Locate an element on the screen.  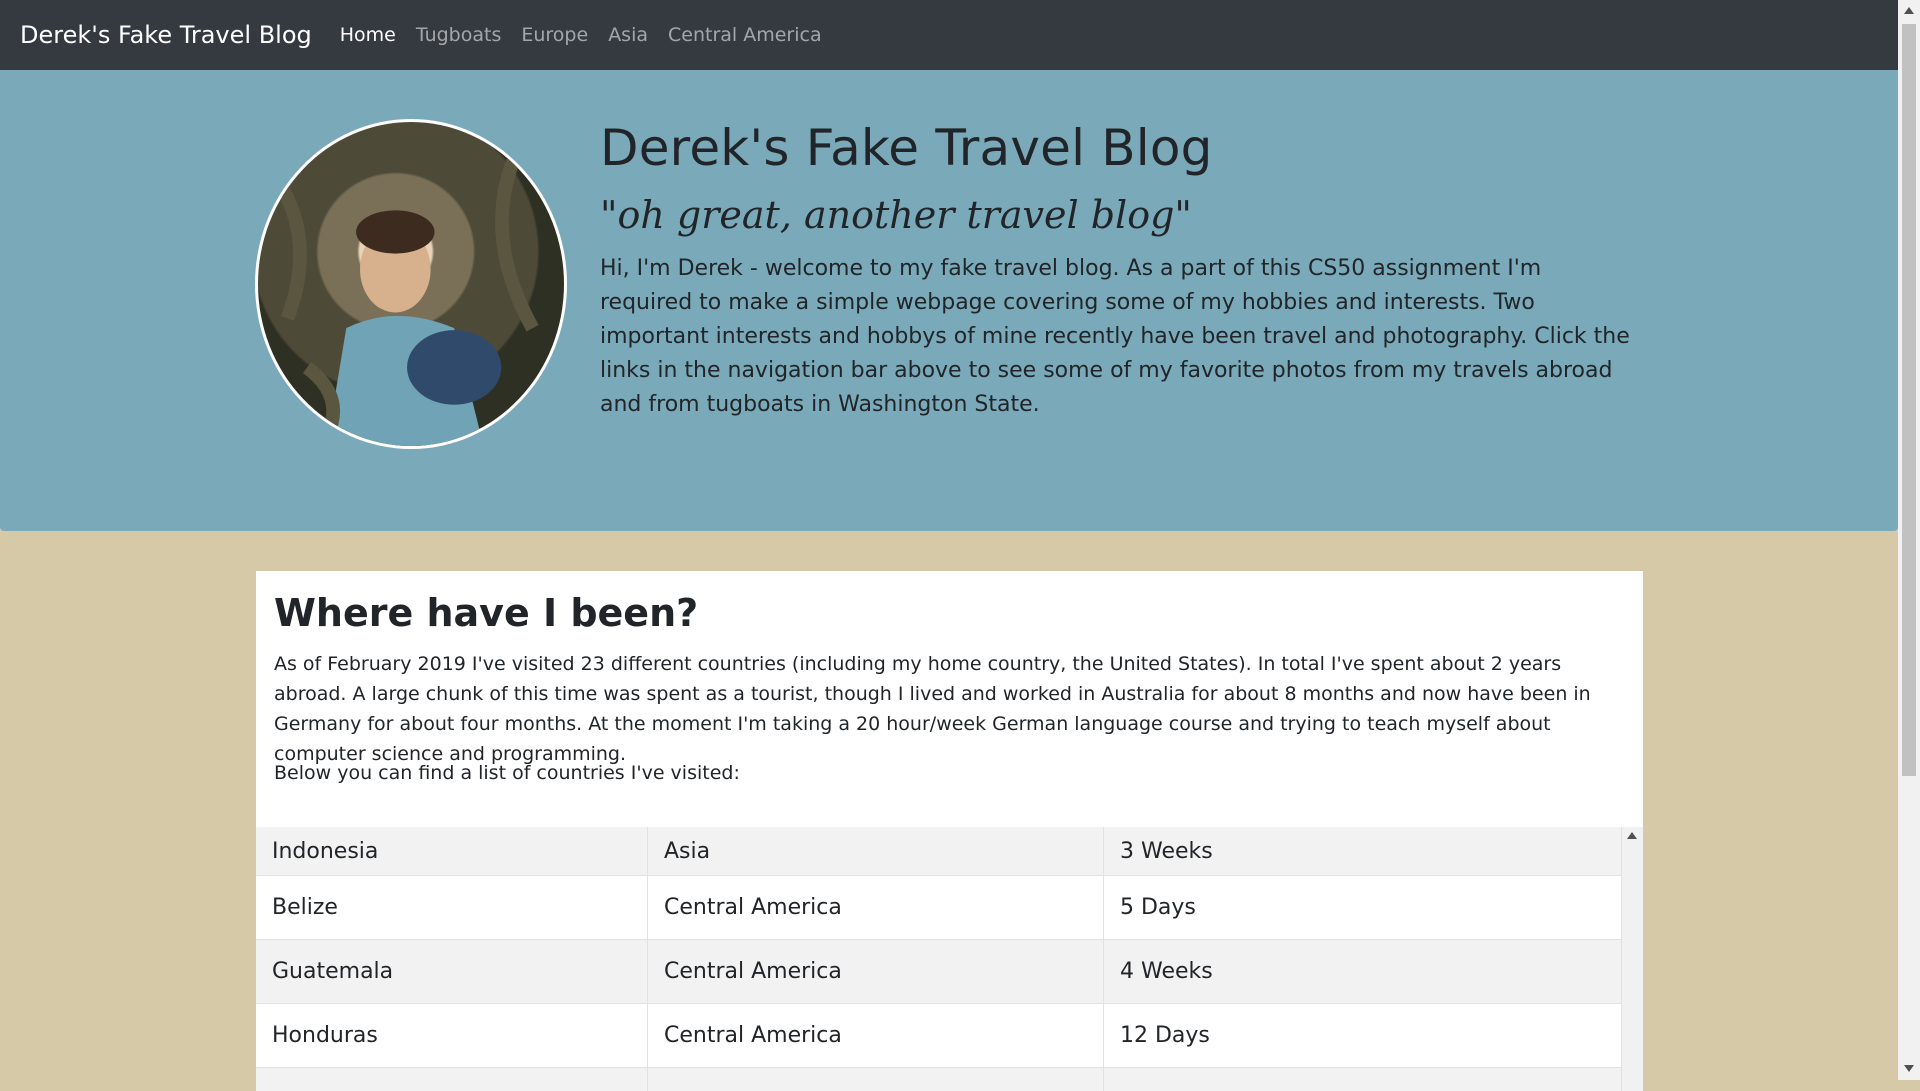
nav-link-tugboats: Tugboats is located at coordinates (459, 35).